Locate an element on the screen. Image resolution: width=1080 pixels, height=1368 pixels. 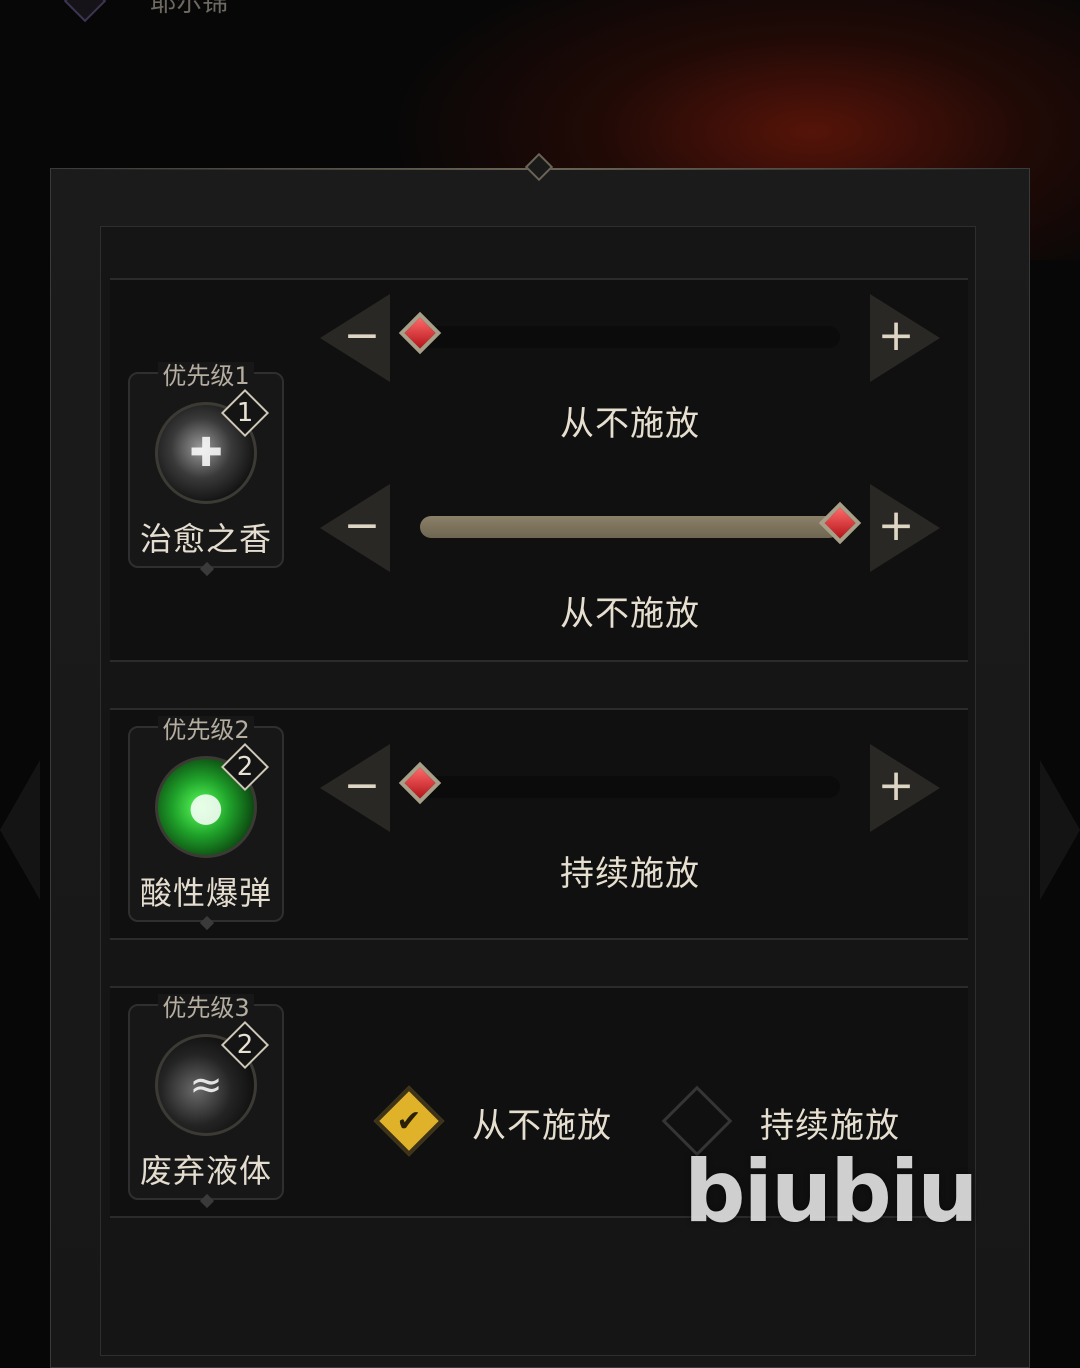
skill-name: 酸性爆弹 is located at coordinates (205, 893).